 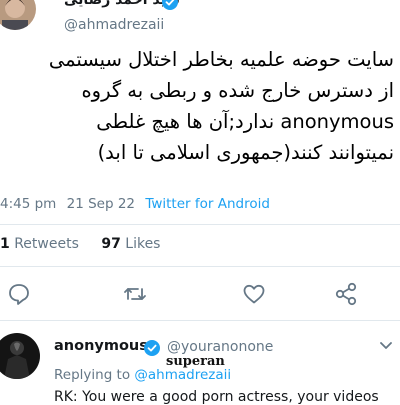 I want to click on tweet-text-line: نمیتوانند کنند(جمهوری اسلامی تا ابد), so click(x=245, y=152).